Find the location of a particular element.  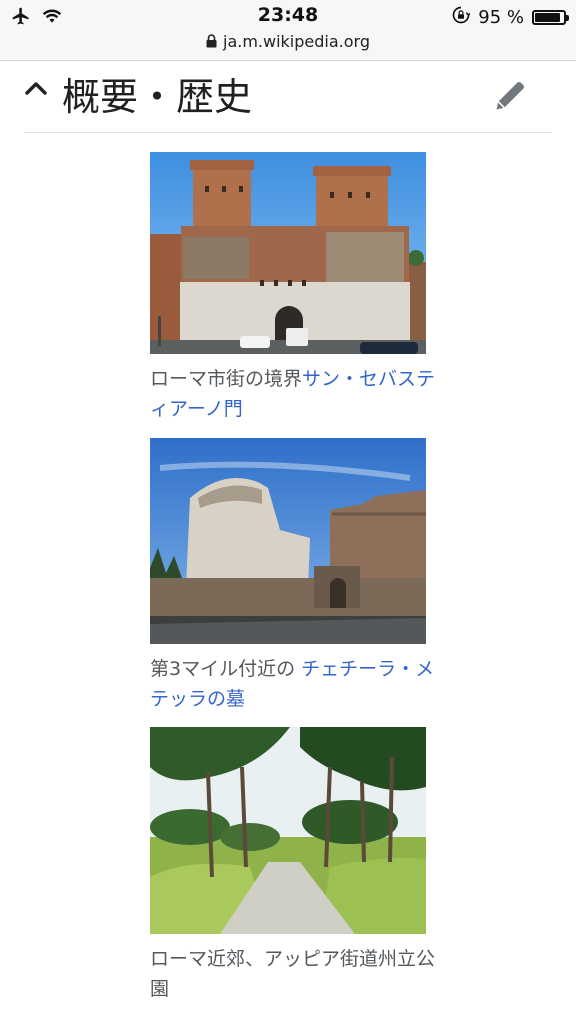

address-bar: ja.m.wikipedia.org is located at coordinates (288, 42).